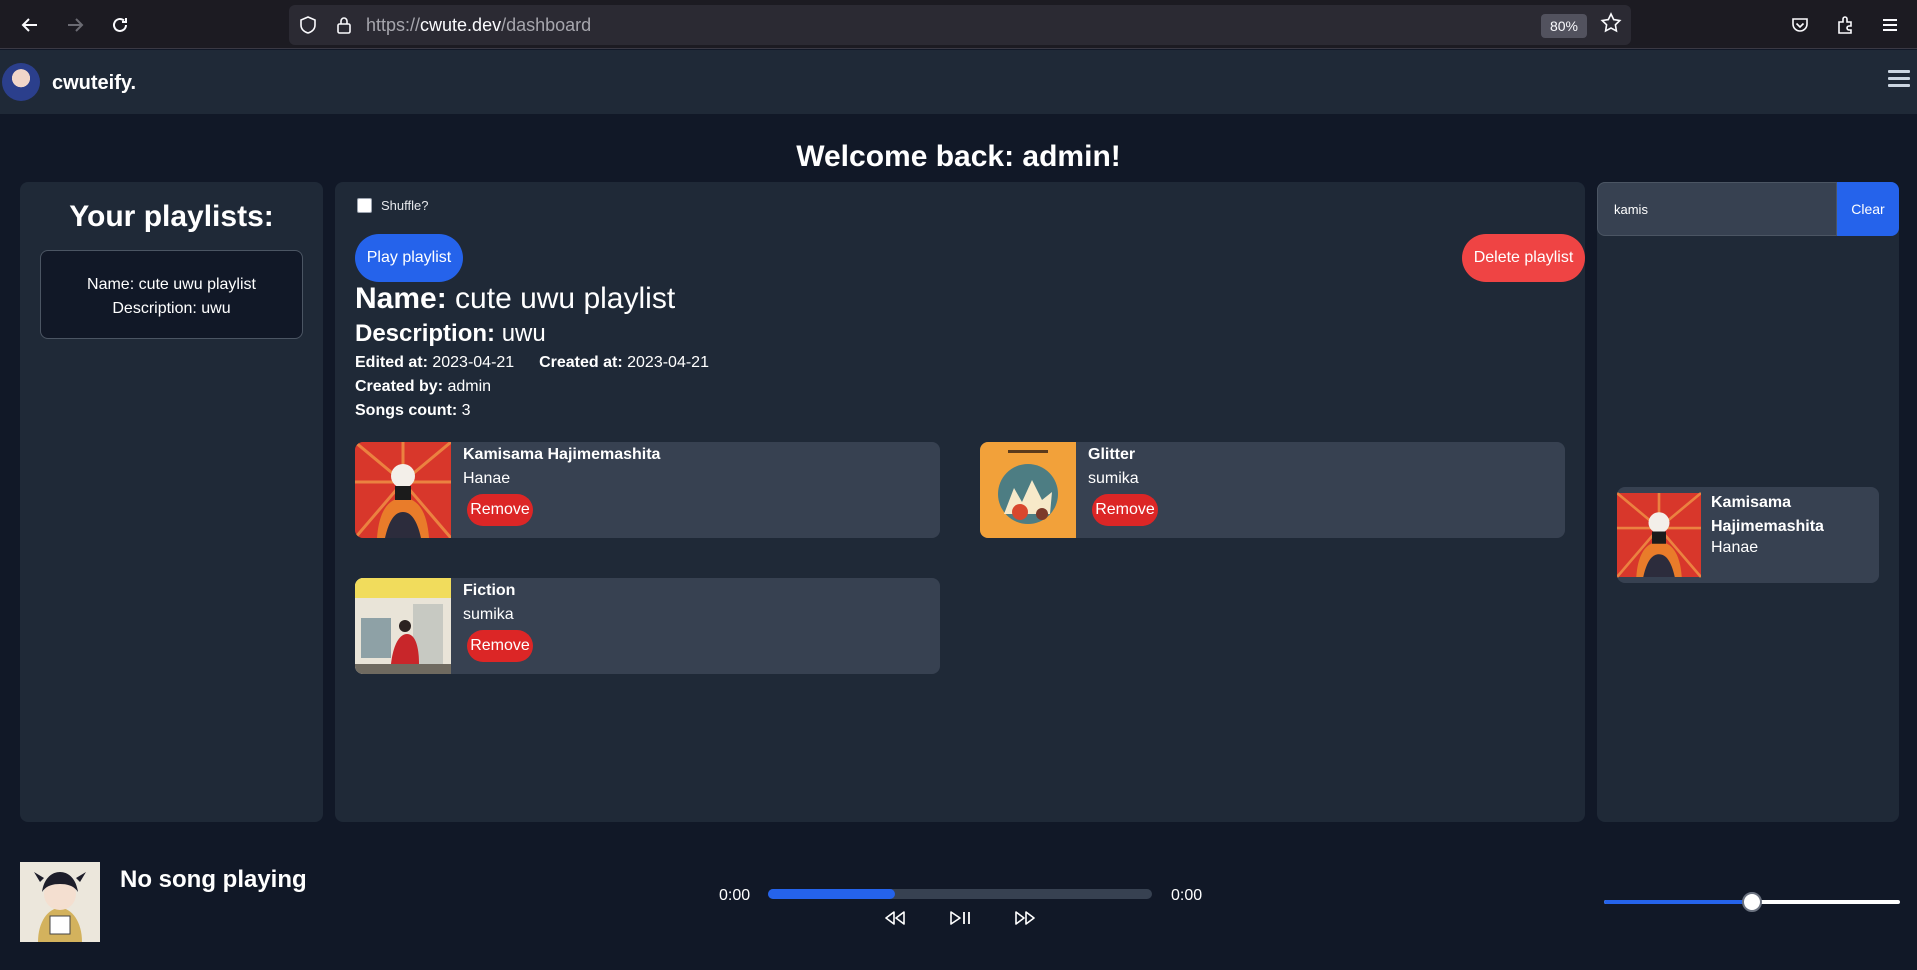 Image resolution: width=1917 pixels, height=970 pixels. Describe the element at coordinates (94, 83) in the screenshot. I see `brand-name: cwuteify.` at that location.